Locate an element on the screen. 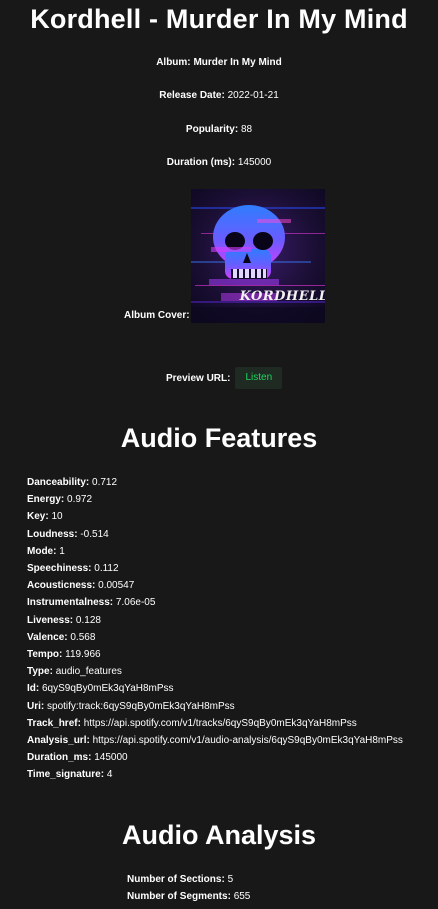 Image resolution: width=438 pixels, height=909 pixels. feature-row: Type: audio_features is located at coordinates (215, 671).